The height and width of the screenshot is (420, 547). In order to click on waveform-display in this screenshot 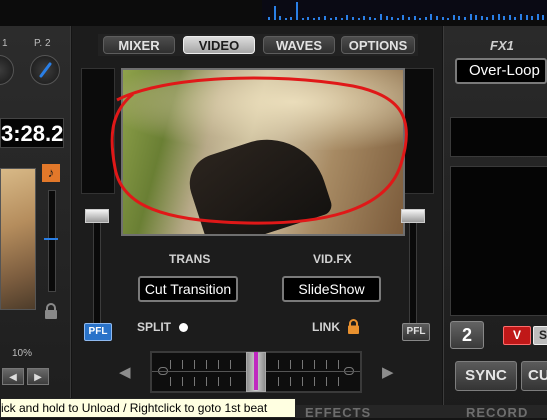, I will do `click(404, 10)`.